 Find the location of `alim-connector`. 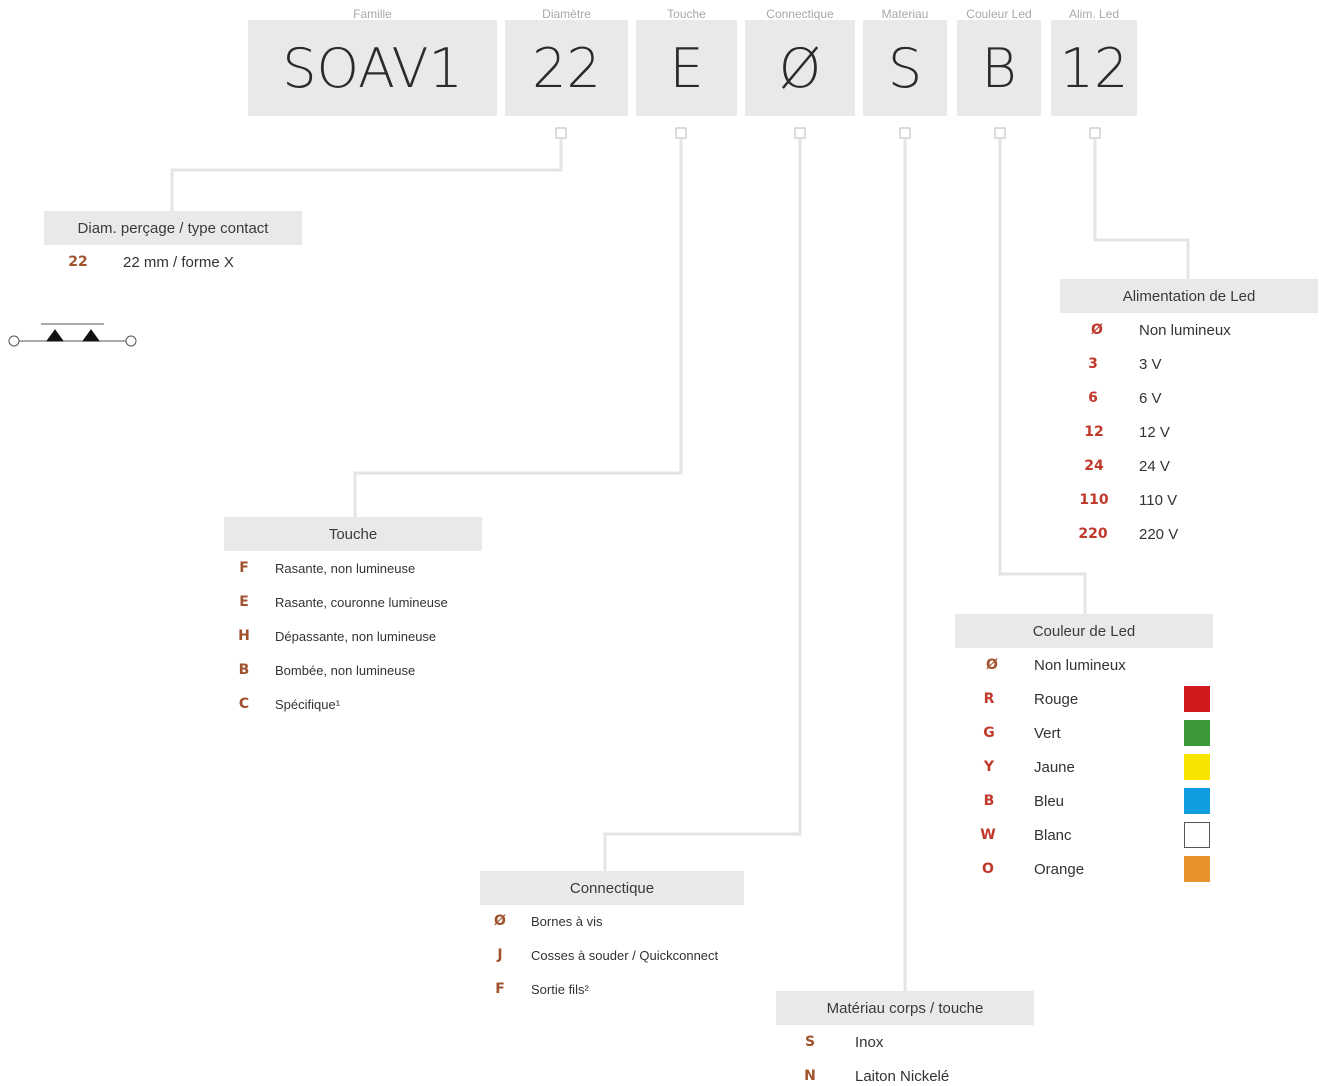

alim-connector is located at coordinates (1141, 209).